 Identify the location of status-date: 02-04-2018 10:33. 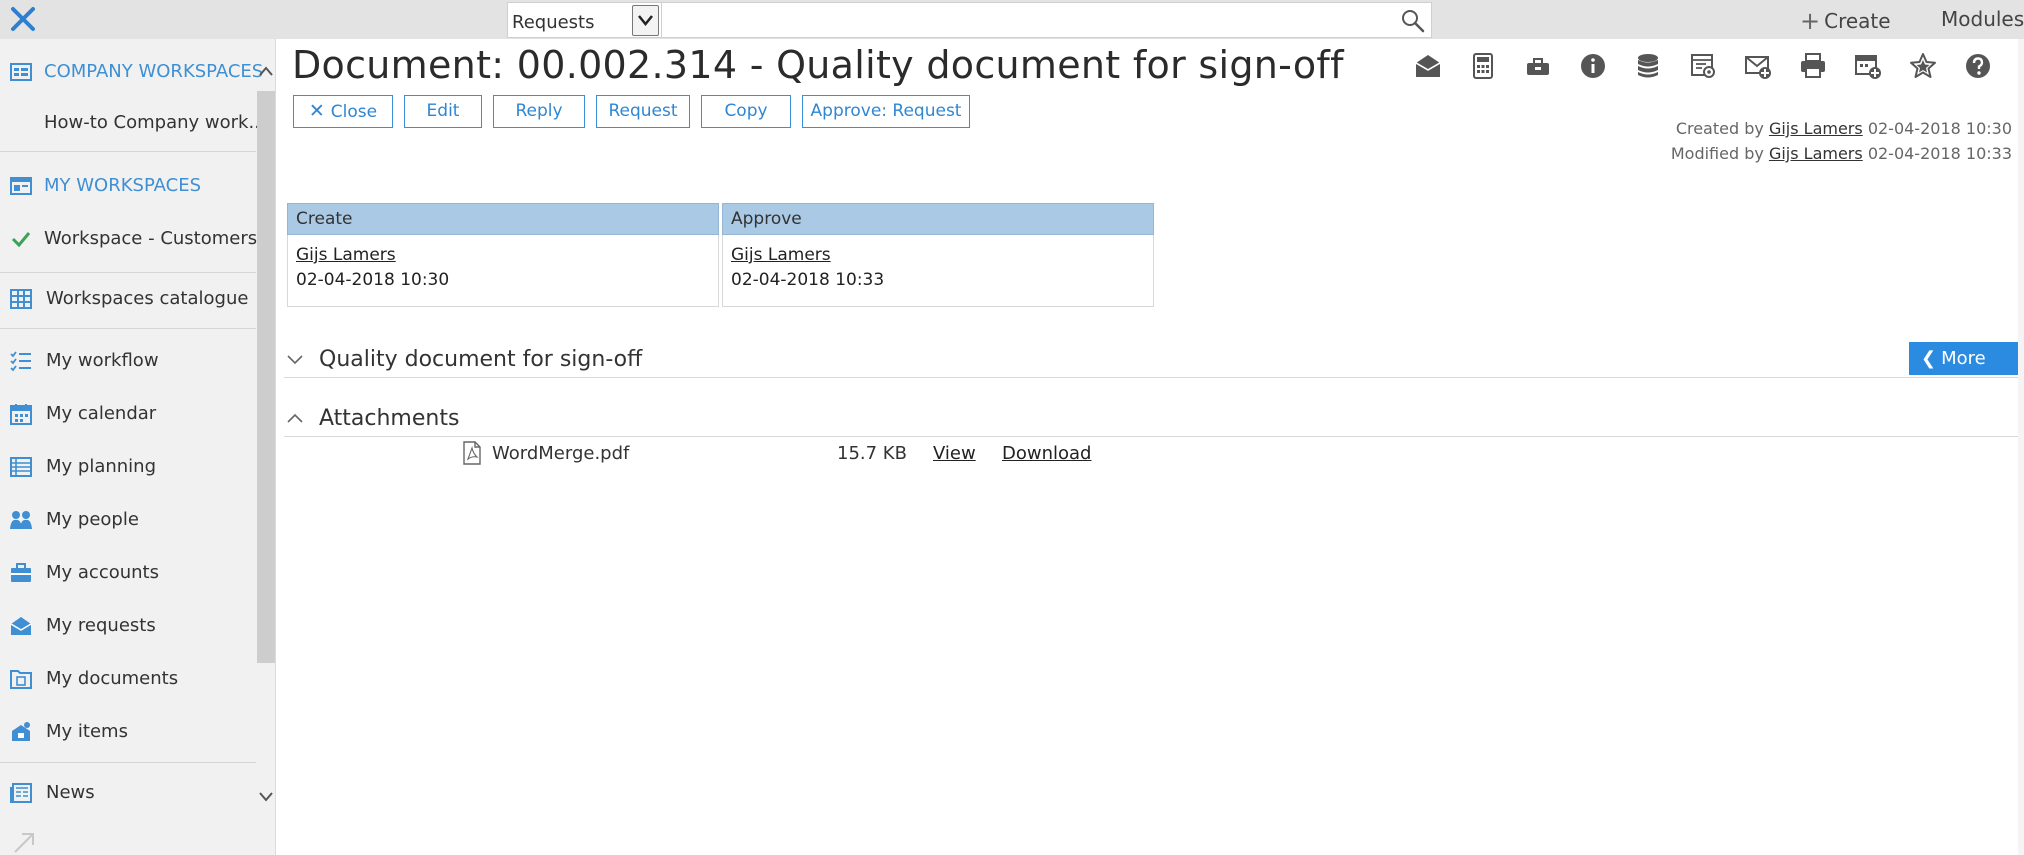
(808, 280).